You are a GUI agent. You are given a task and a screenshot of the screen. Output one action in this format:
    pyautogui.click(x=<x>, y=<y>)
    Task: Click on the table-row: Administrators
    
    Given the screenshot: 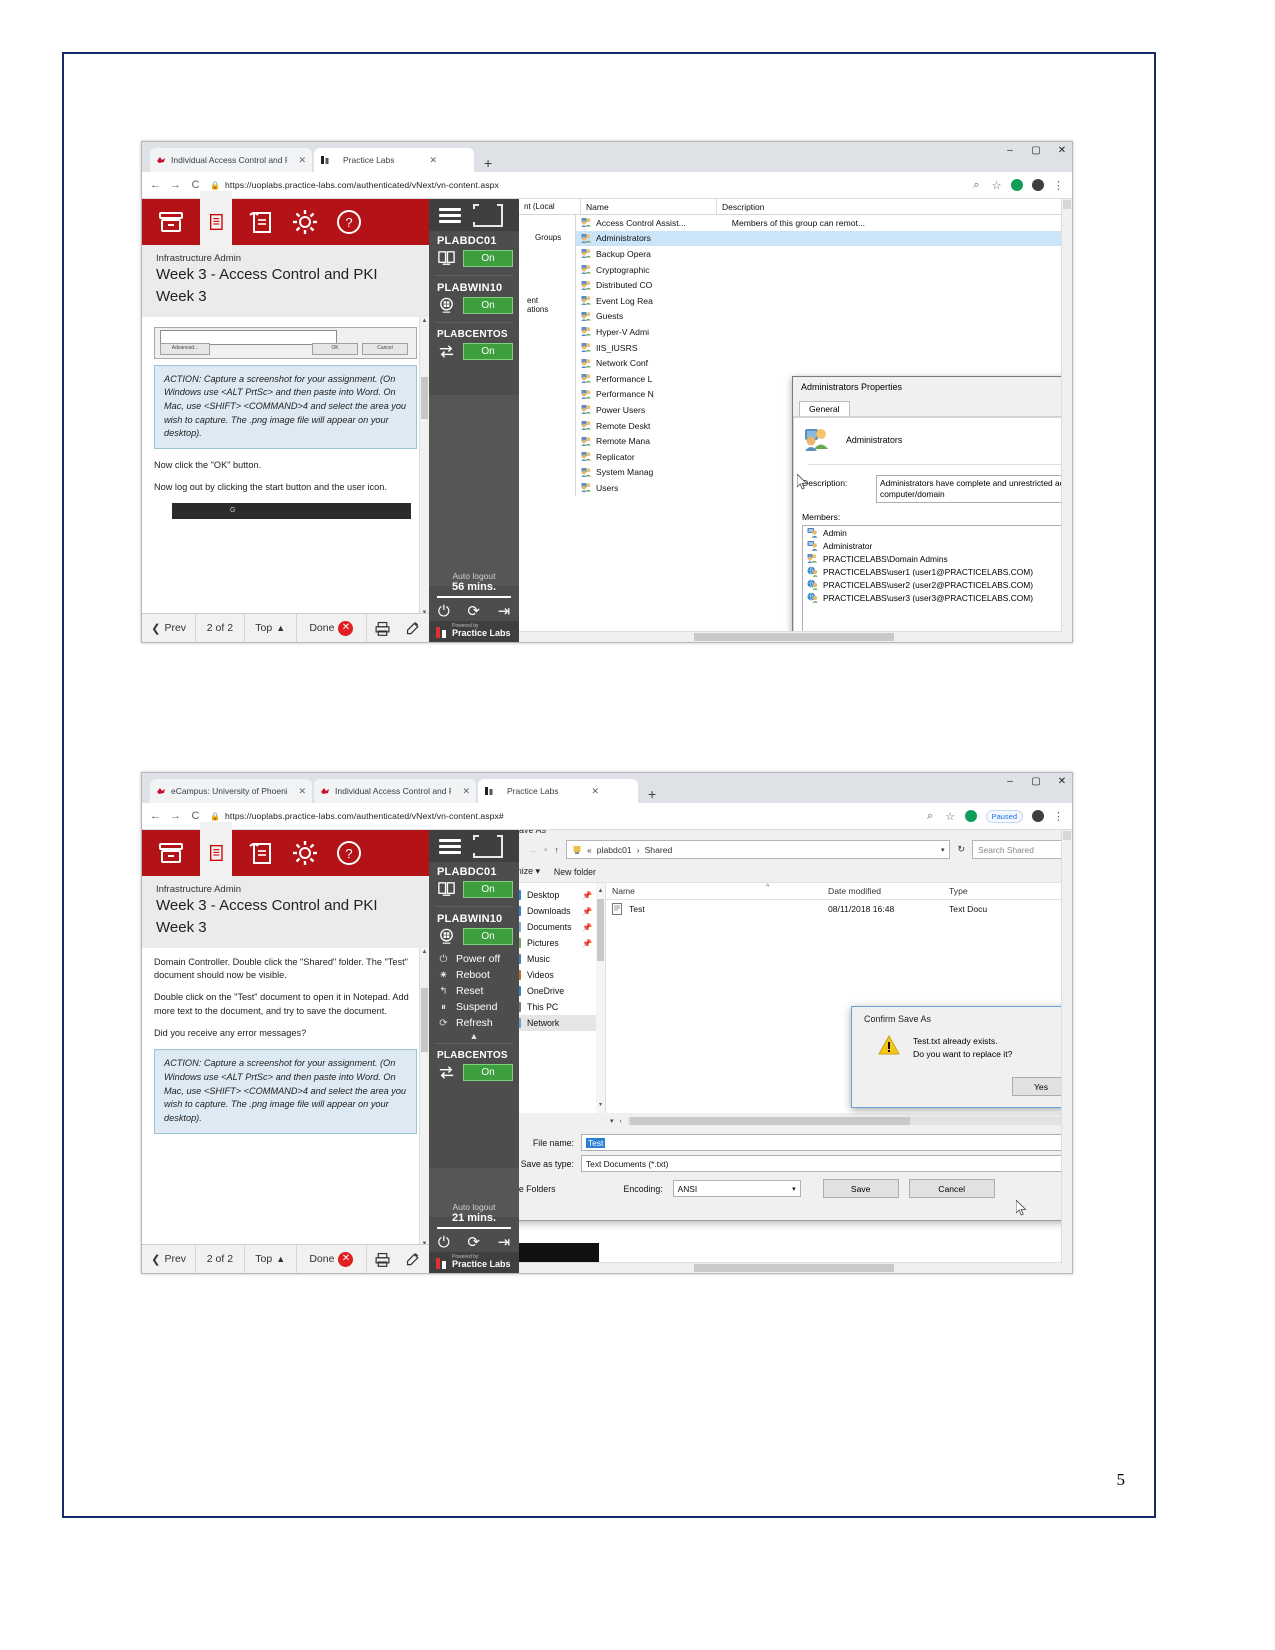 What is the action you would take?
    pyautogui.click(x=824, y=238)
    